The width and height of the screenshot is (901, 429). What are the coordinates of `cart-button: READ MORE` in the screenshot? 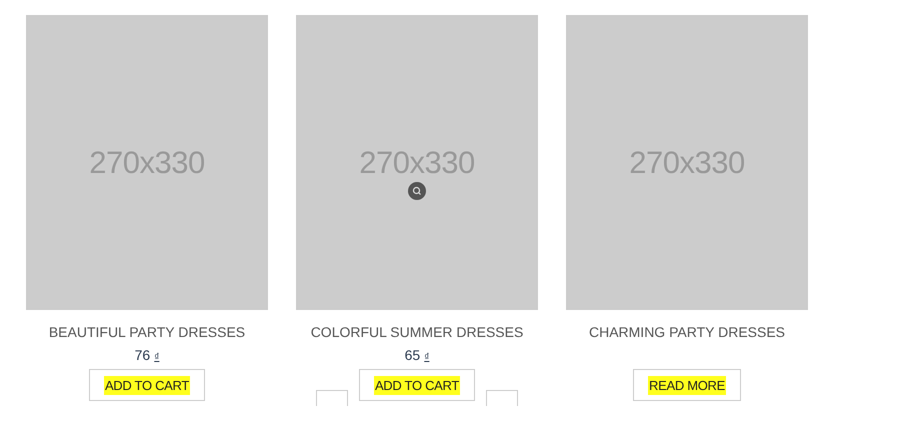 It's located at (687, 385).